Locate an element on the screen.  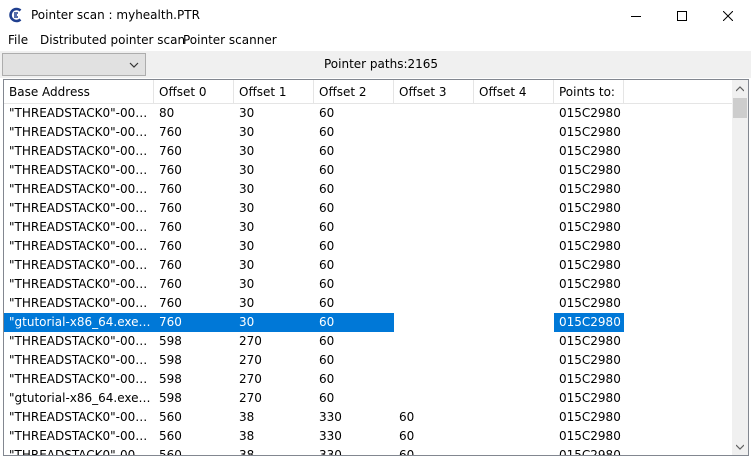
cell-offset-3: 60 is located at coordinates (407, 452).